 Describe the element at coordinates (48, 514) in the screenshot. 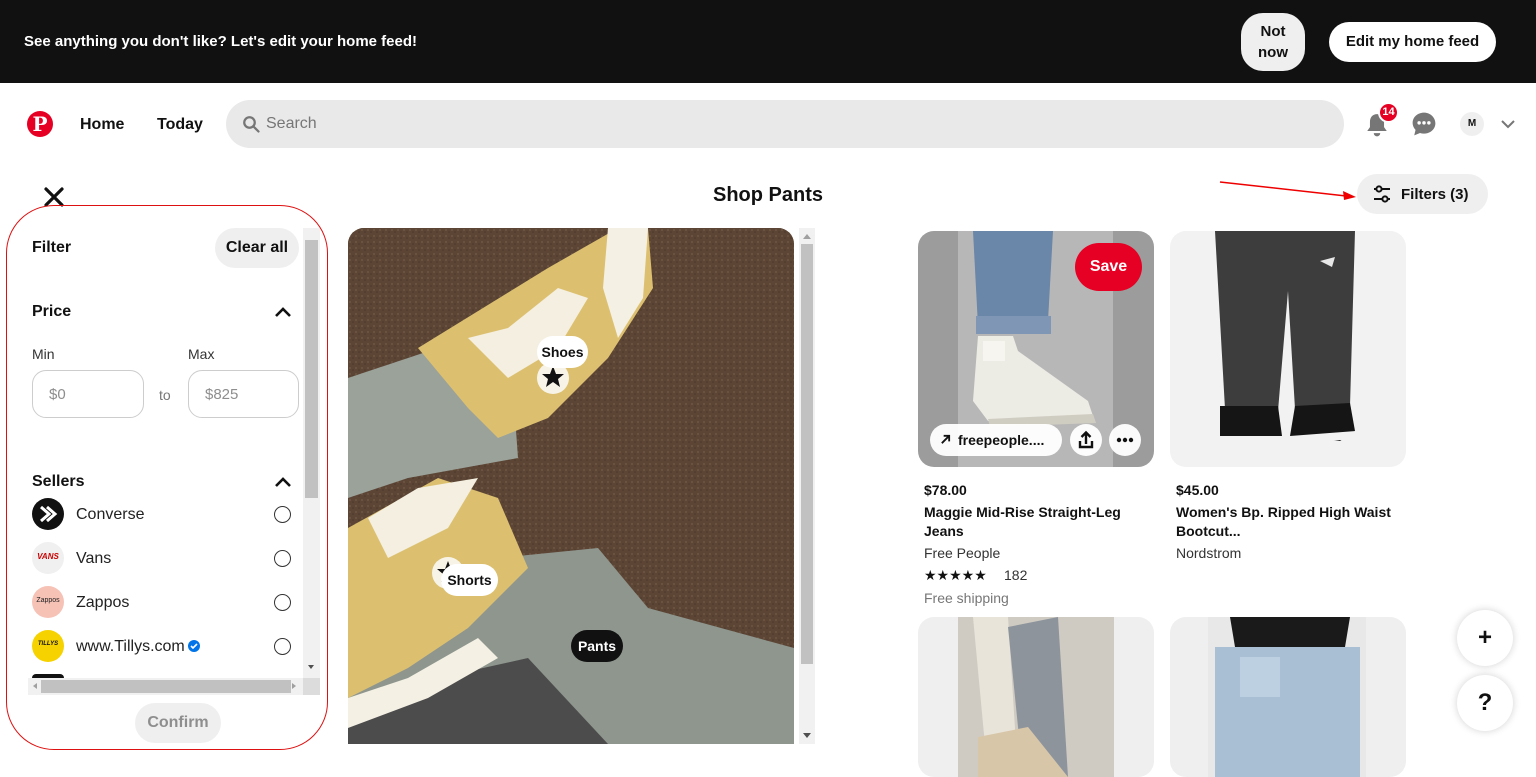

I see `converse-logo-icon` at that location.